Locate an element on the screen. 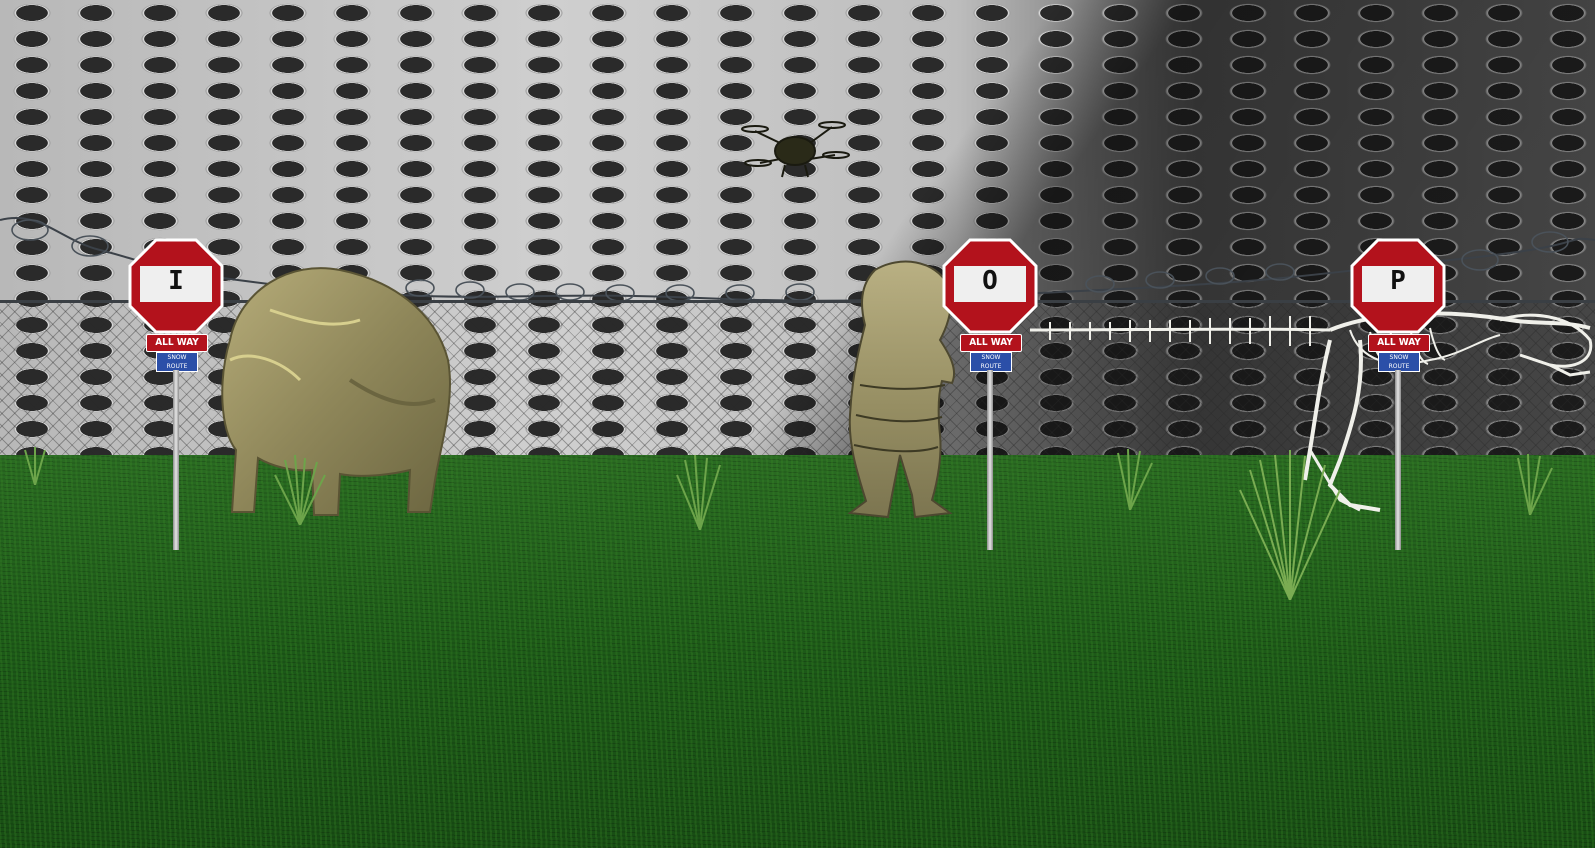 The height and width of the screenshot is (848, 1595). sign-key-label: O is located at coordinates (990, 281).